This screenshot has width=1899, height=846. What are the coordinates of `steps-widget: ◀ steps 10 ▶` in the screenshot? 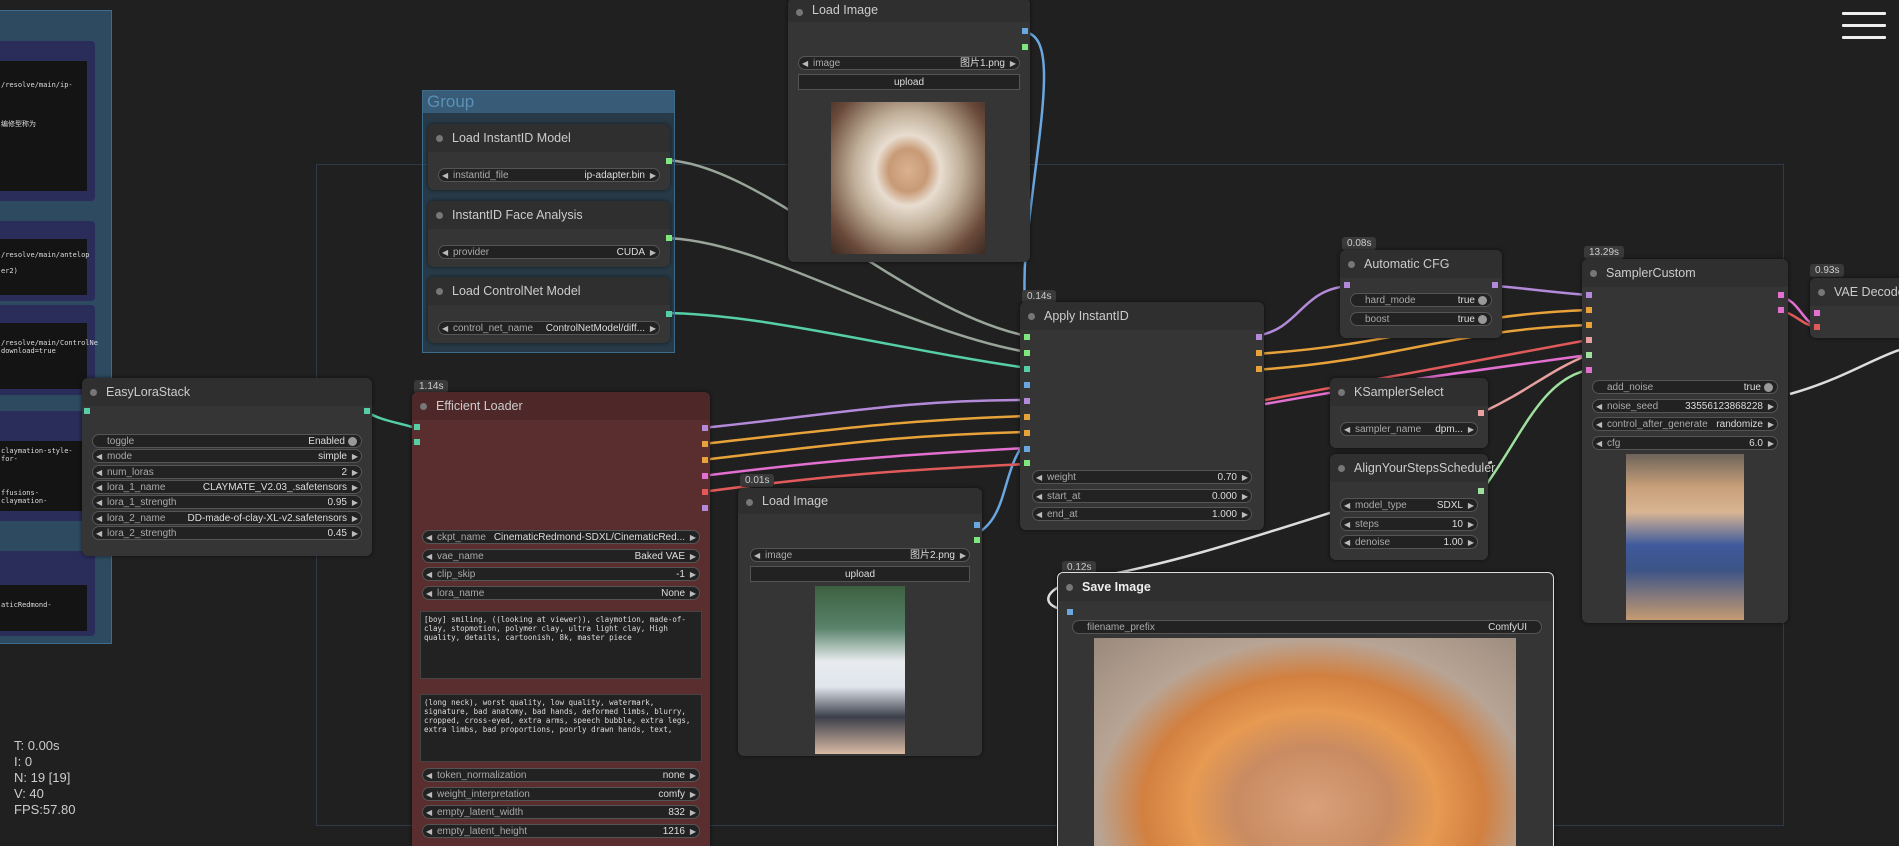 It's located at (1409, 524).